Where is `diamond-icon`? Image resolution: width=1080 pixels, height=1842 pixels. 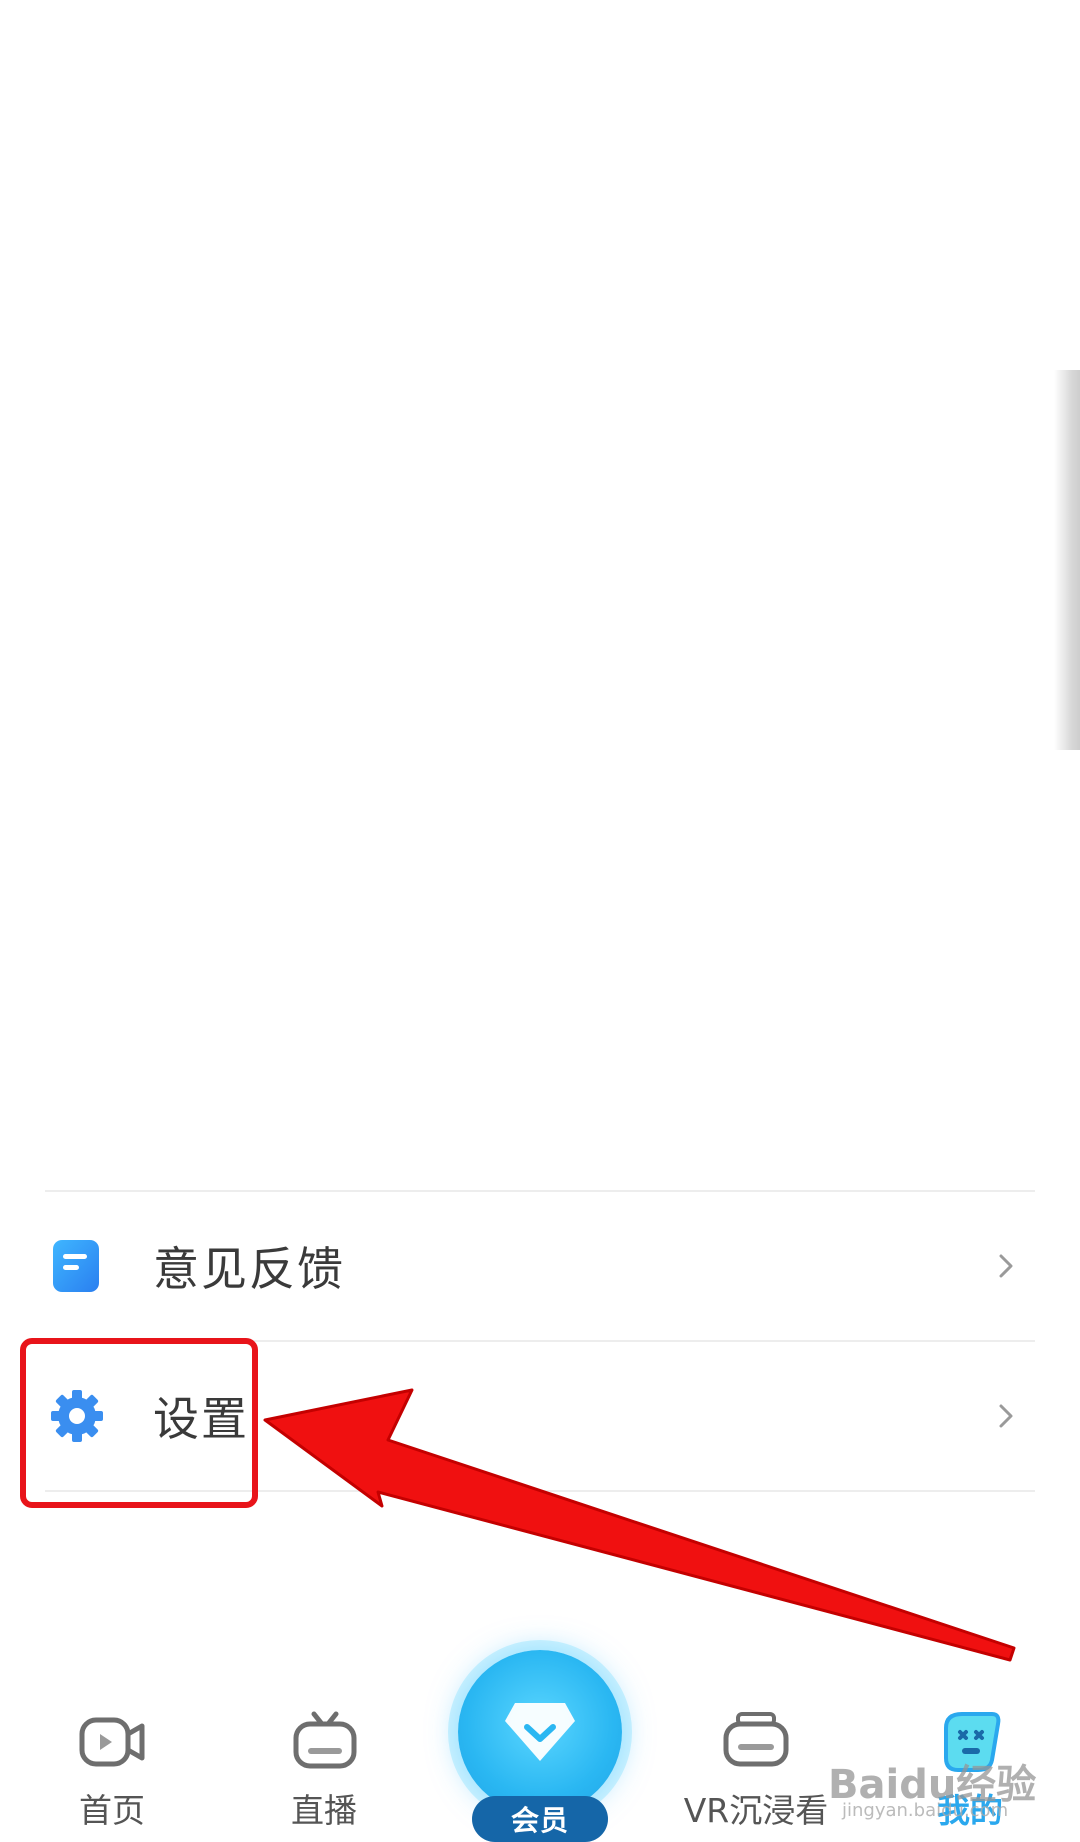 diamond-icon is located at coordinates (540, 1732).